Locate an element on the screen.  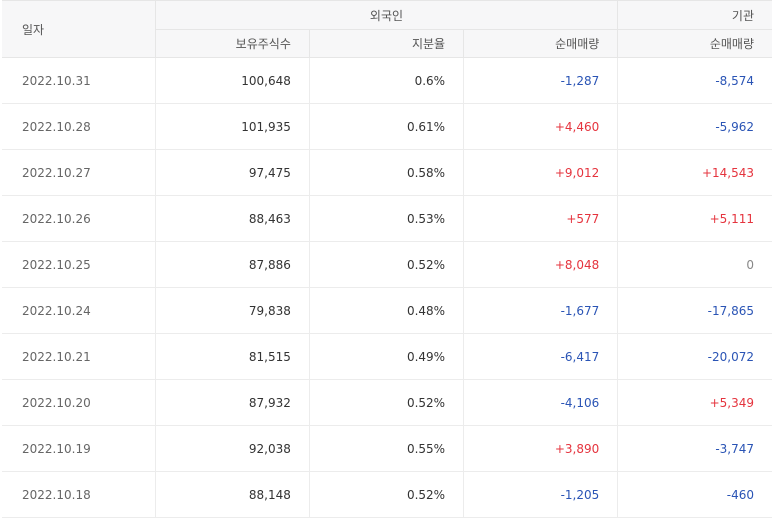
foreign-net-cell: -1,287 is located at coordinates (541, 80).